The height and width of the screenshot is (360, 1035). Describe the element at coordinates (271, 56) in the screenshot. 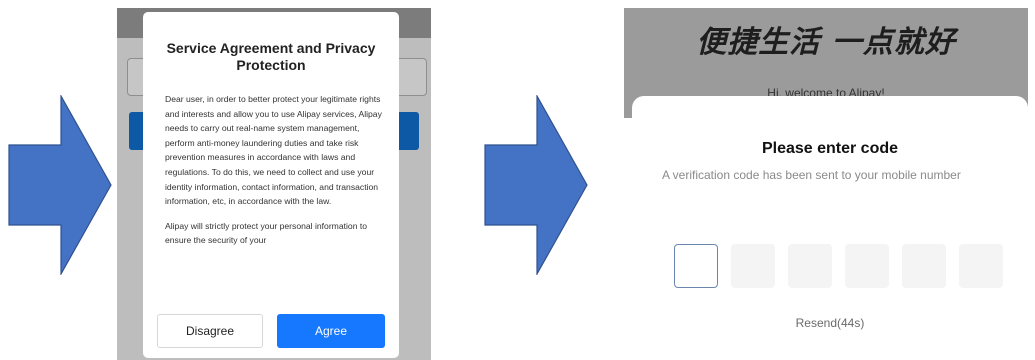

I see `dialog-title: Service Agreement and Privacy Protection` at that location.